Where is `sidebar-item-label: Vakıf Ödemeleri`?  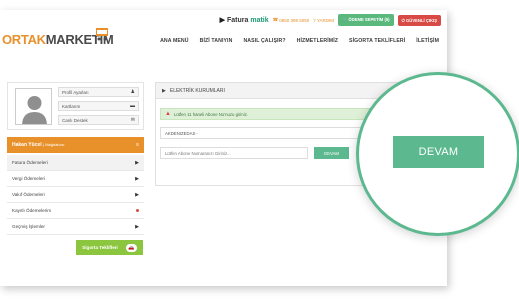
sidebar-item-label: Vakıf Ödemeleri is located at coordinates (28, 194).